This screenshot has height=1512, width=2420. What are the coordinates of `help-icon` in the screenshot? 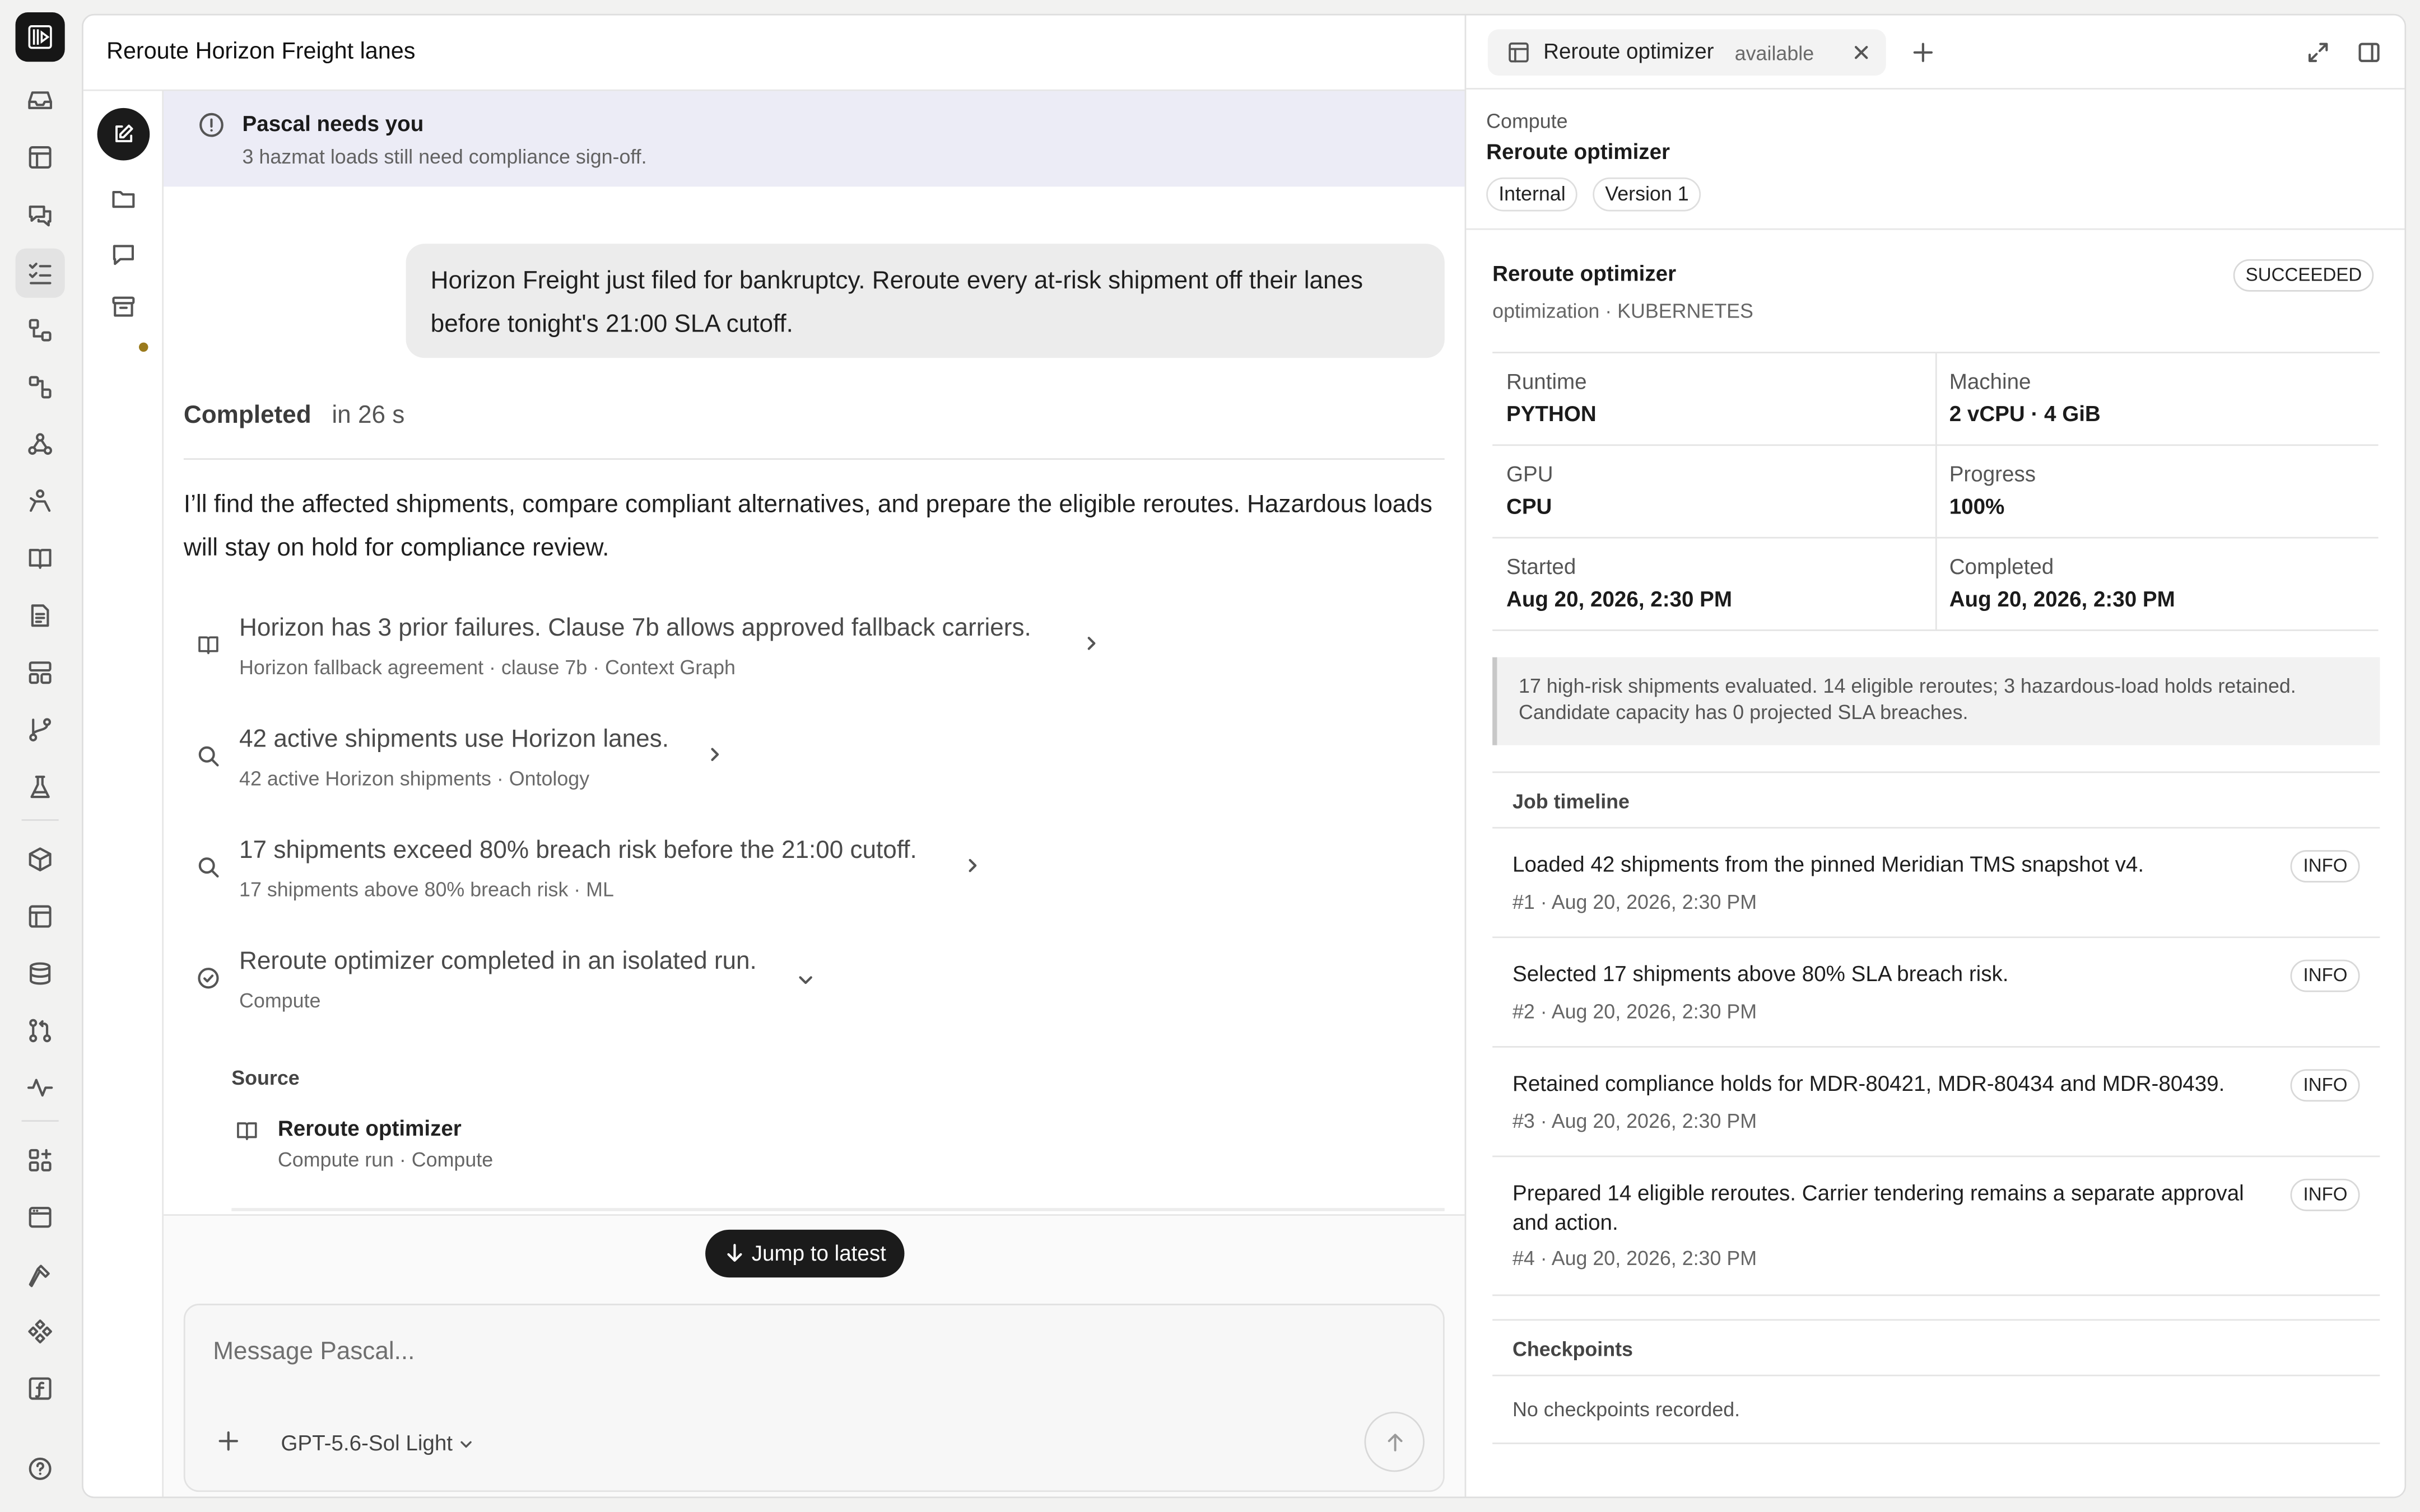 It's located at (40, 1469).